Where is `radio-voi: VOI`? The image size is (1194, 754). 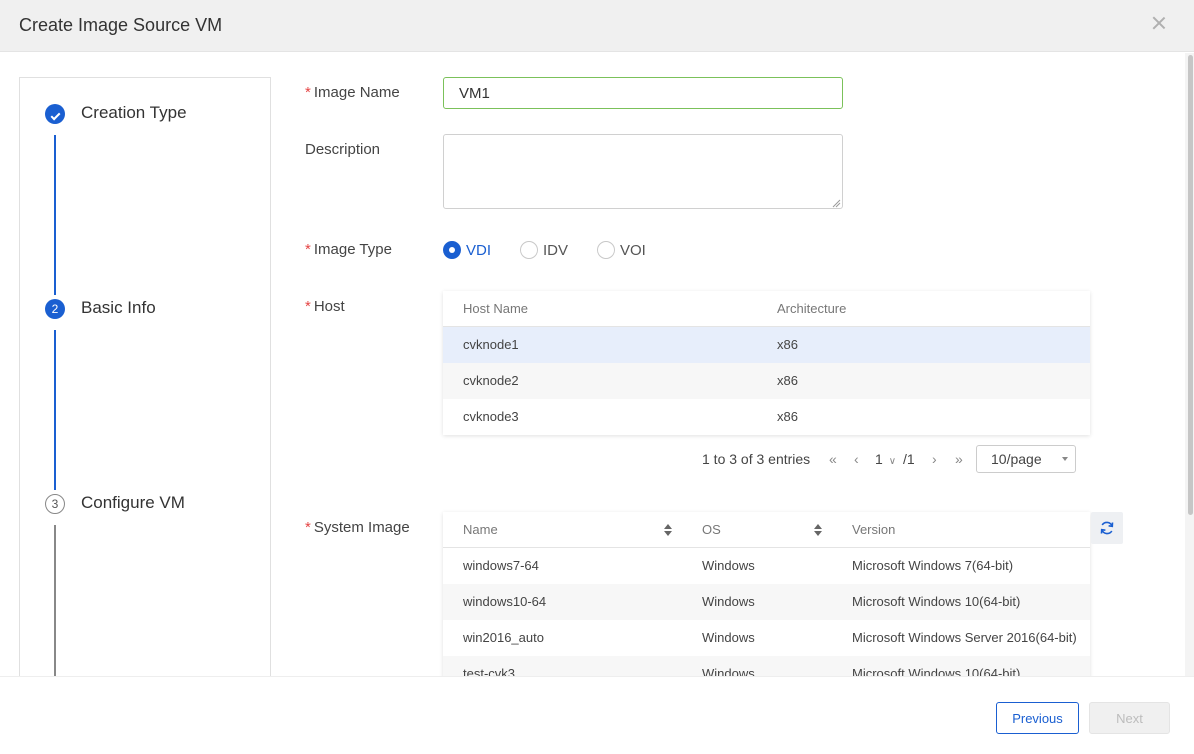
radio-voi: VOI is located at coordinates (621, 250).